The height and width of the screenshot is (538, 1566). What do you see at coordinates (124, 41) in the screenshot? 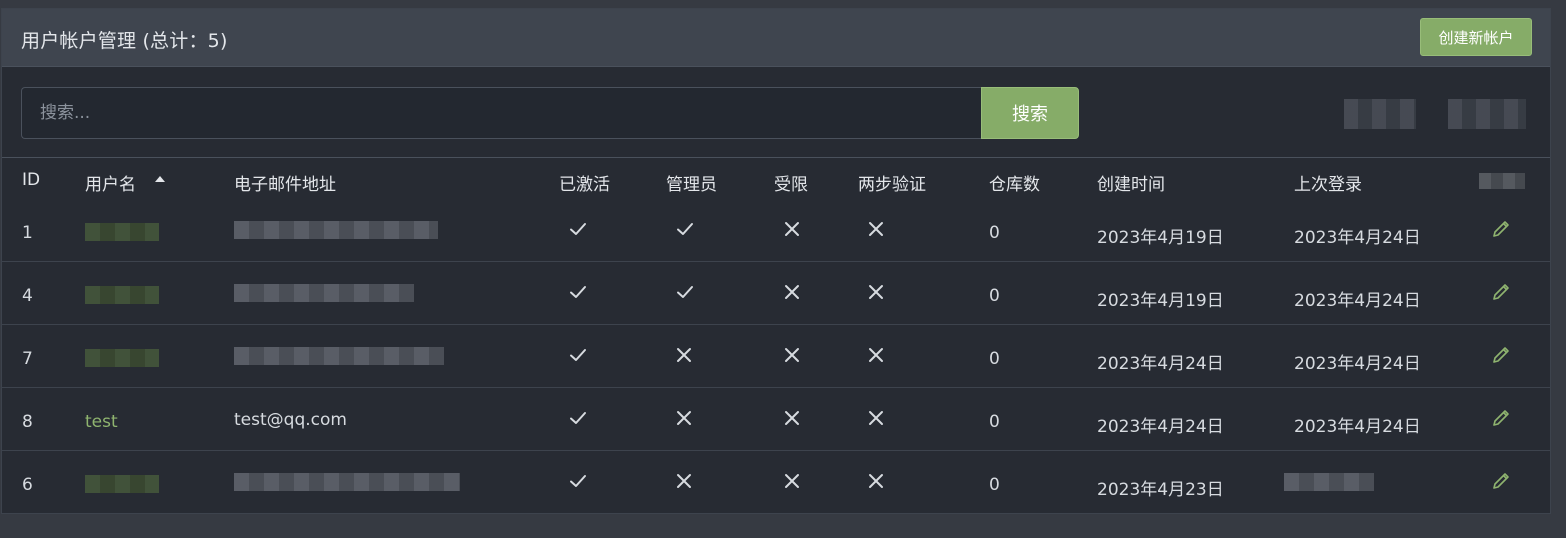
I see `page-title: 用户帐户管理 (总计：5)` at bounding box center [124, 41].